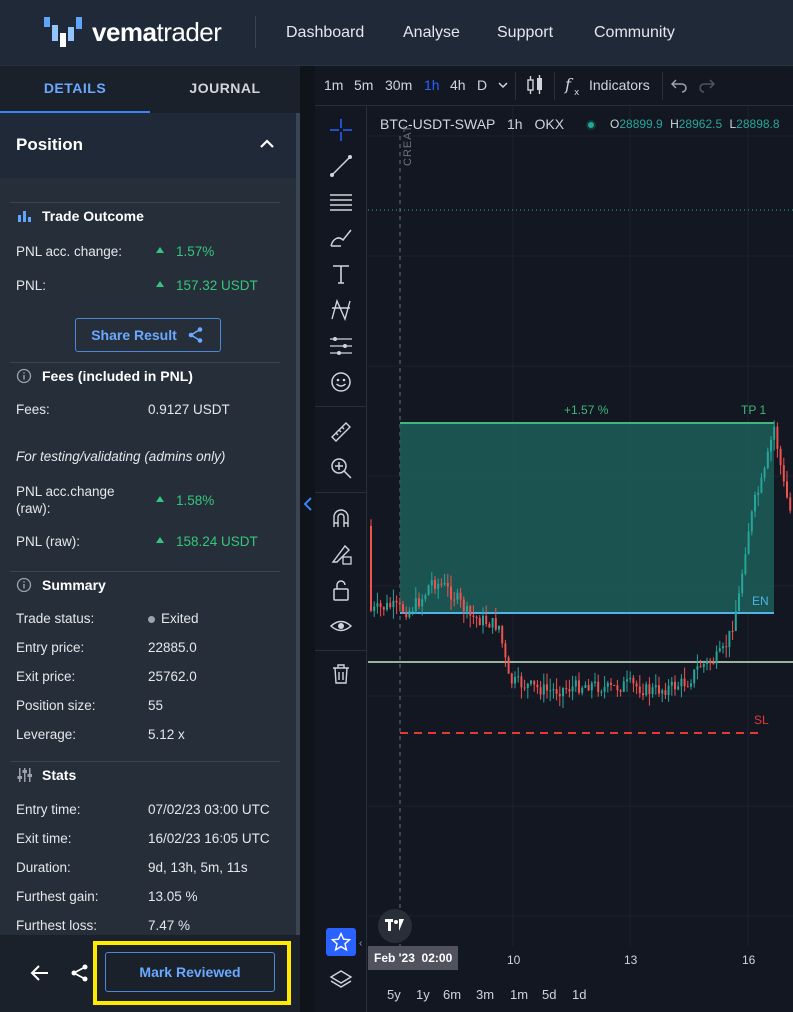  Describe the element at coordinates (360, 943) in the screenshot. I see `collapse-toolbar-icon: ‹` at that location.